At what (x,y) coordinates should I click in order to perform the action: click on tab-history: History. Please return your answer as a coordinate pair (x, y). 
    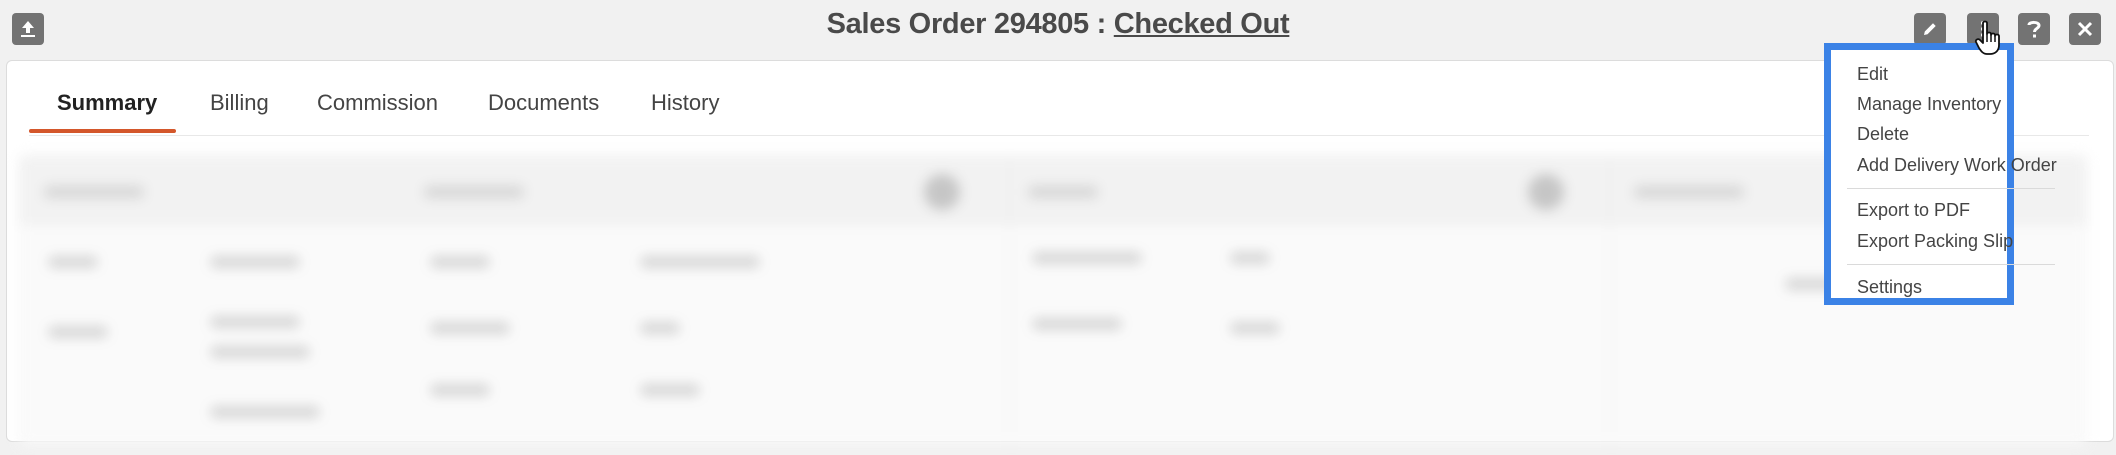
    Looking at the image, I should click on (685, 112).